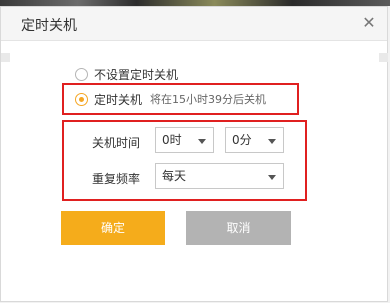 Image resolution: width=390 pixels, height=303 pixels. What do you see at coordinates (242, 140) in the screenshot?
I see `minute-value: 0分` at bounding box center [242, 140].